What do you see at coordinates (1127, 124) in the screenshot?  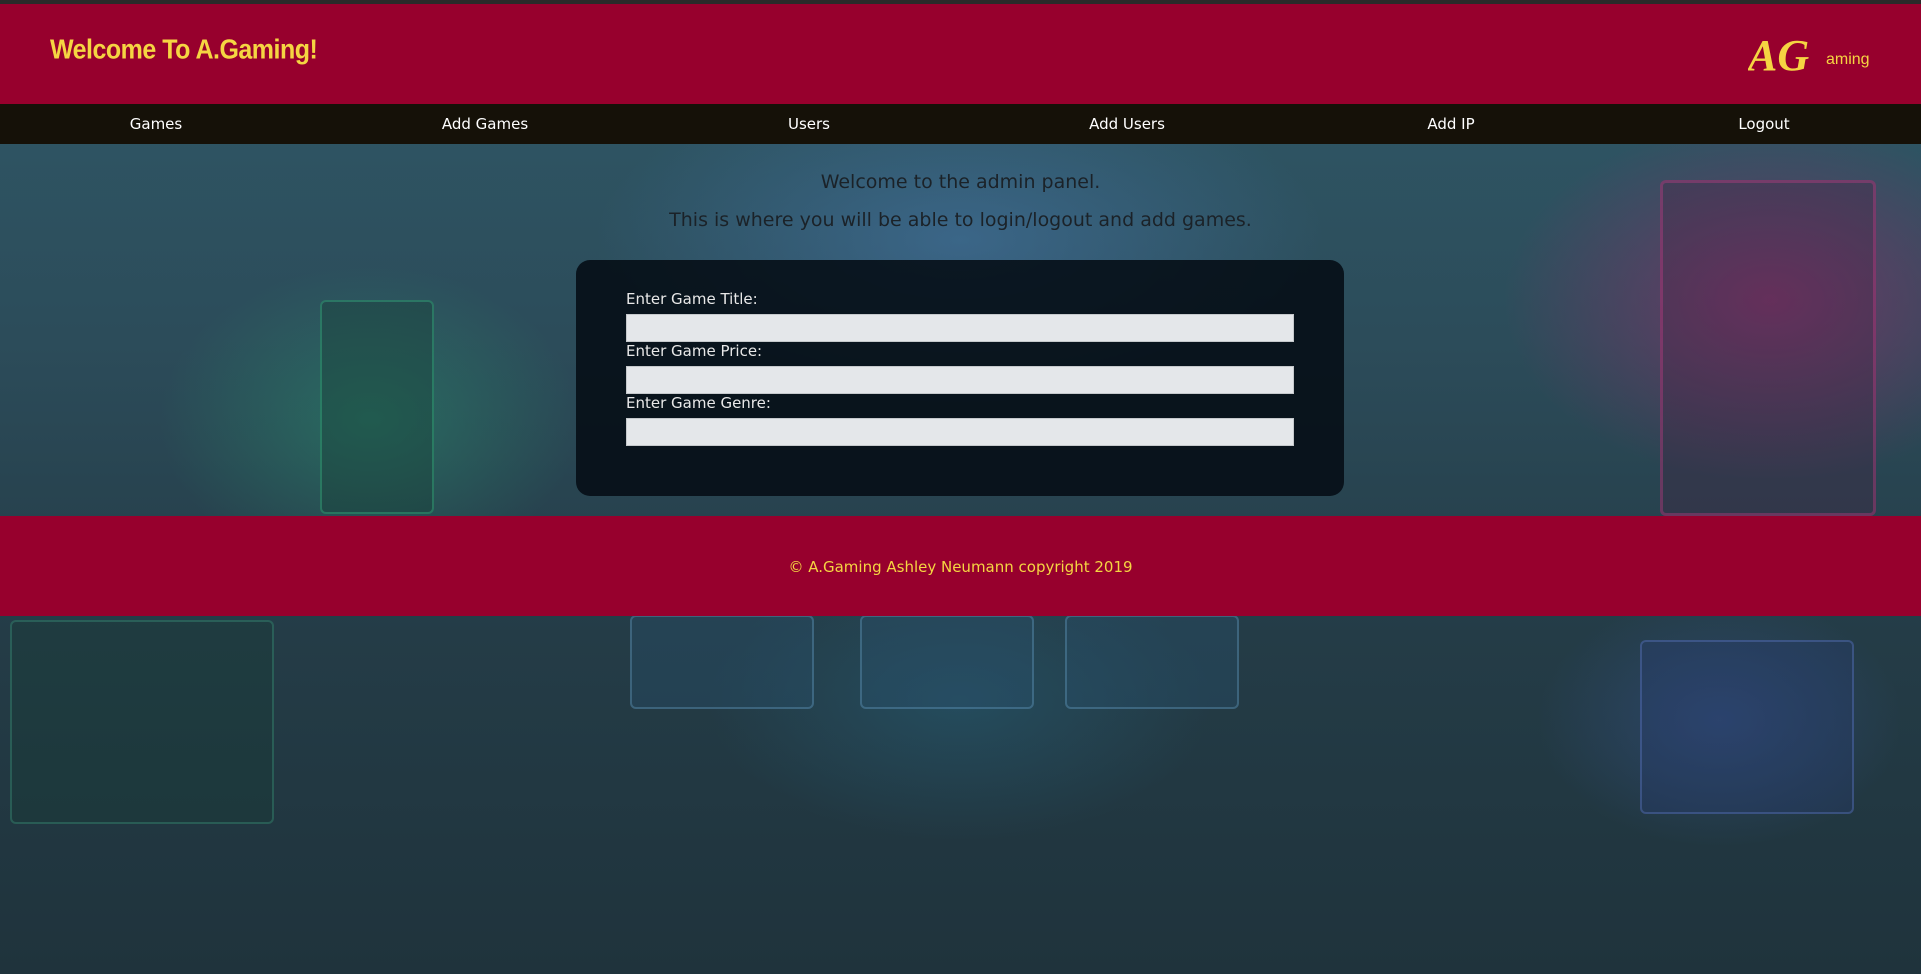 I see `nav-add-users: Add Users` at bounding box center [1127, 124].